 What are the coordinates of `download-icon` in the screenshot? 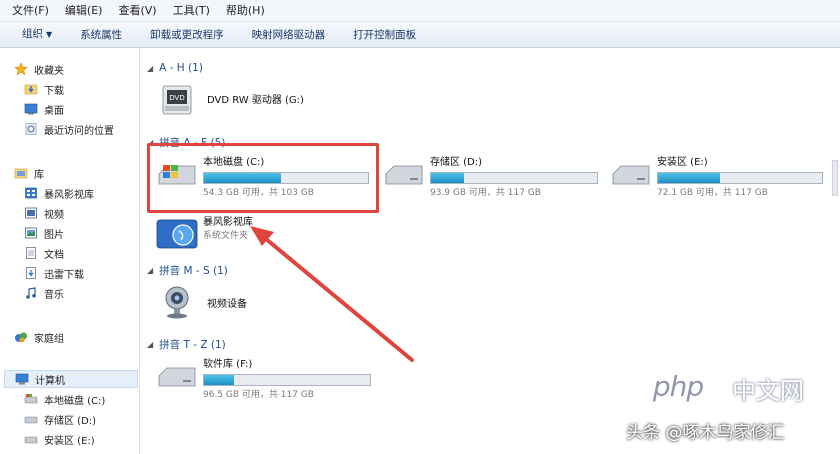 It's located at (31, 273).